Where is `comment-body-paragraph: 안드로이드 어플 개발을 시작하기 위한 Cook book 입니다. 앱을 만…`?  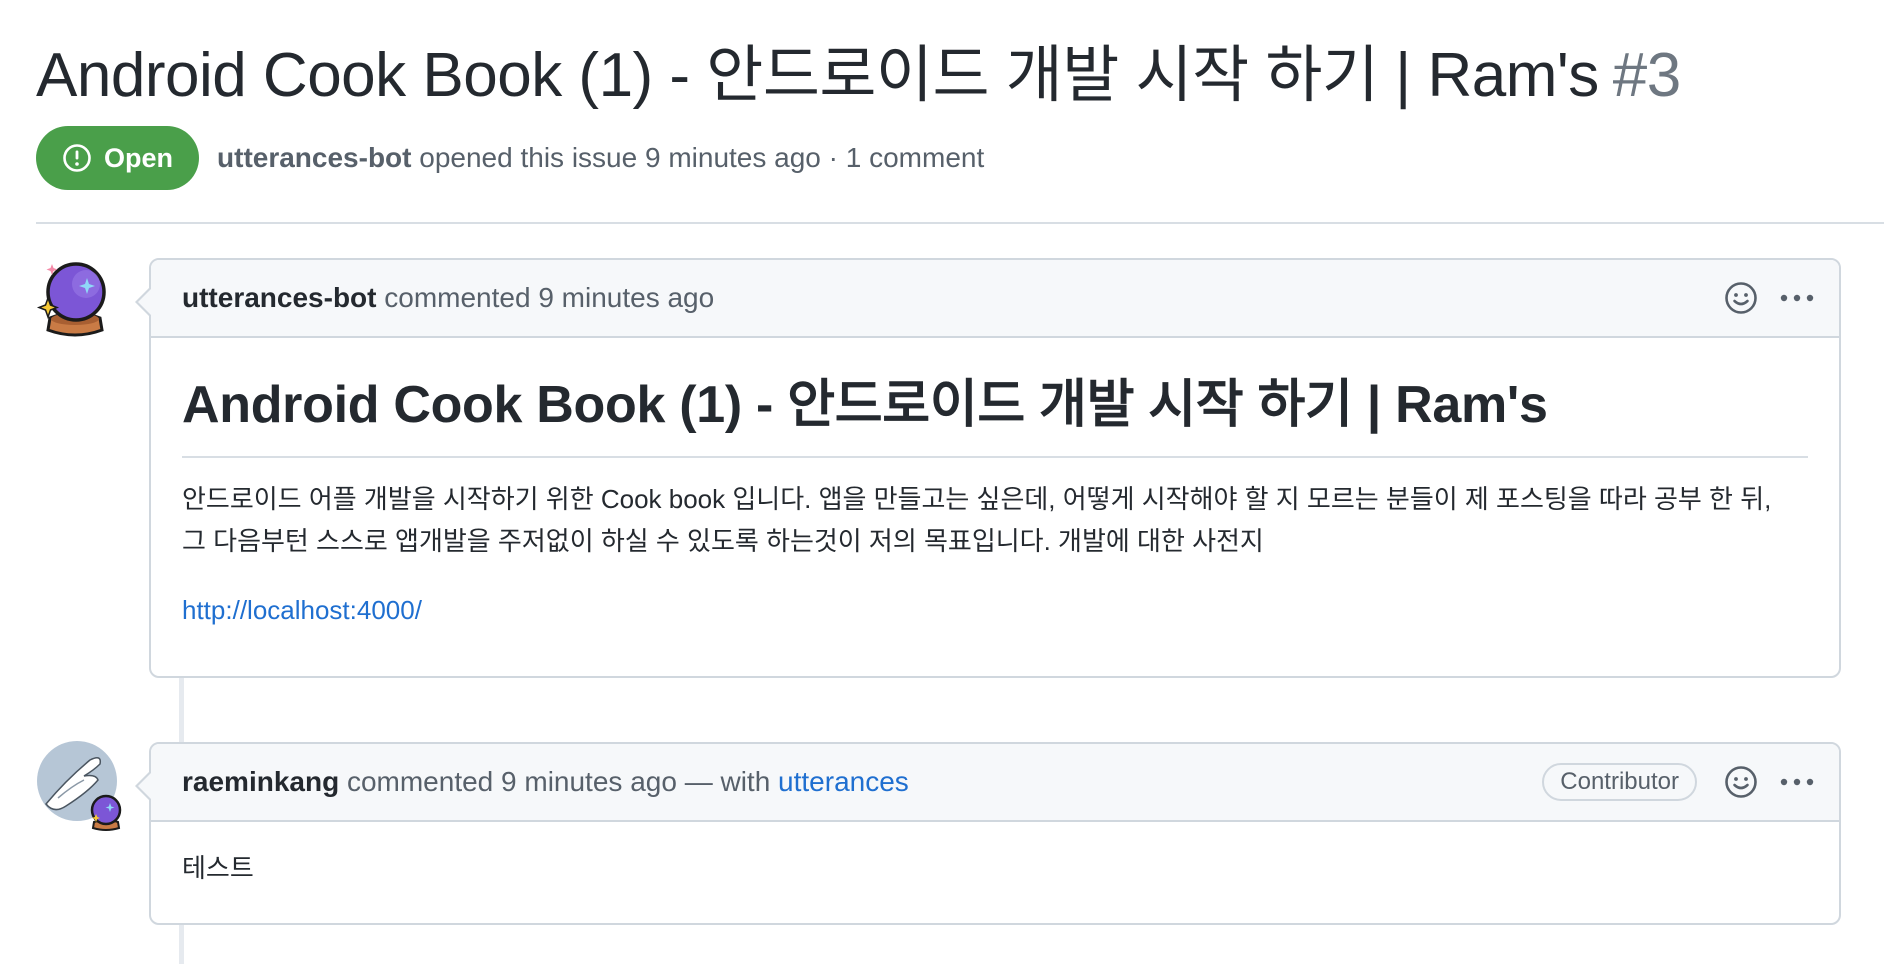 comment-body-paragraph: 안드로이드 어플 개발을 시작하기 위한 Cook book 입니다. 앱을 만… is located at coordinates (995, 520).